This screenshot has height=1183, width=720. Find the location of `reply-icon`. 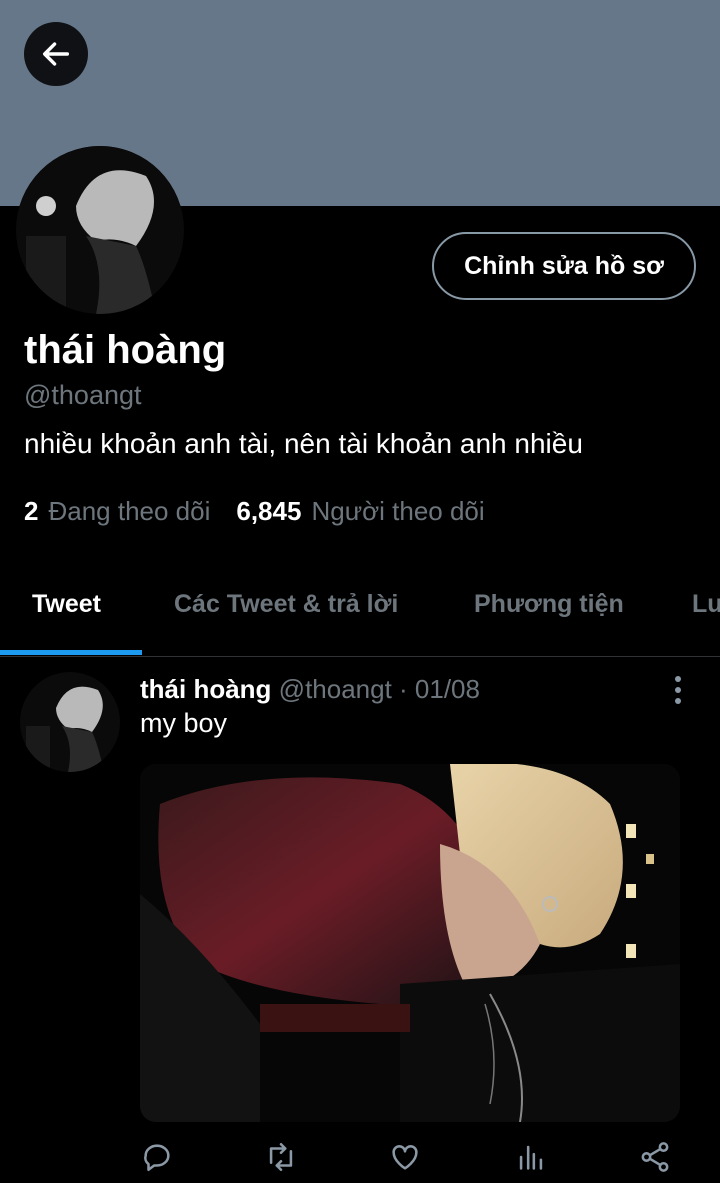

reply-icon is located at coordinates (157, 1158).